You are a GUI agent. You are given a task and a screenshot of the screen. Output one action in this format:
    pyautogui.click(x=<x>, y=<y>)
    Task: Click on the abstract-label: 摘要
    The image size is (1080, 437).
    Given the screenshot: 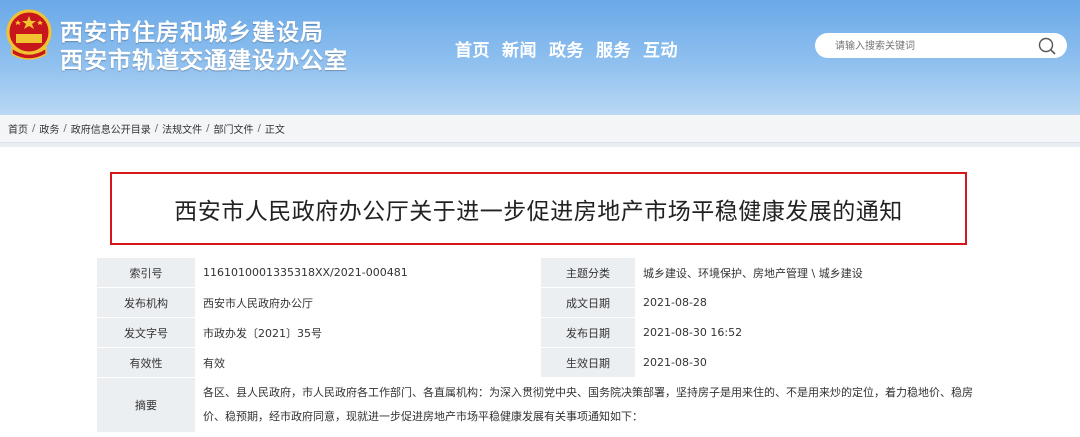 What is the action you would take?
    pyautogui.click(x=146, y=405)
    